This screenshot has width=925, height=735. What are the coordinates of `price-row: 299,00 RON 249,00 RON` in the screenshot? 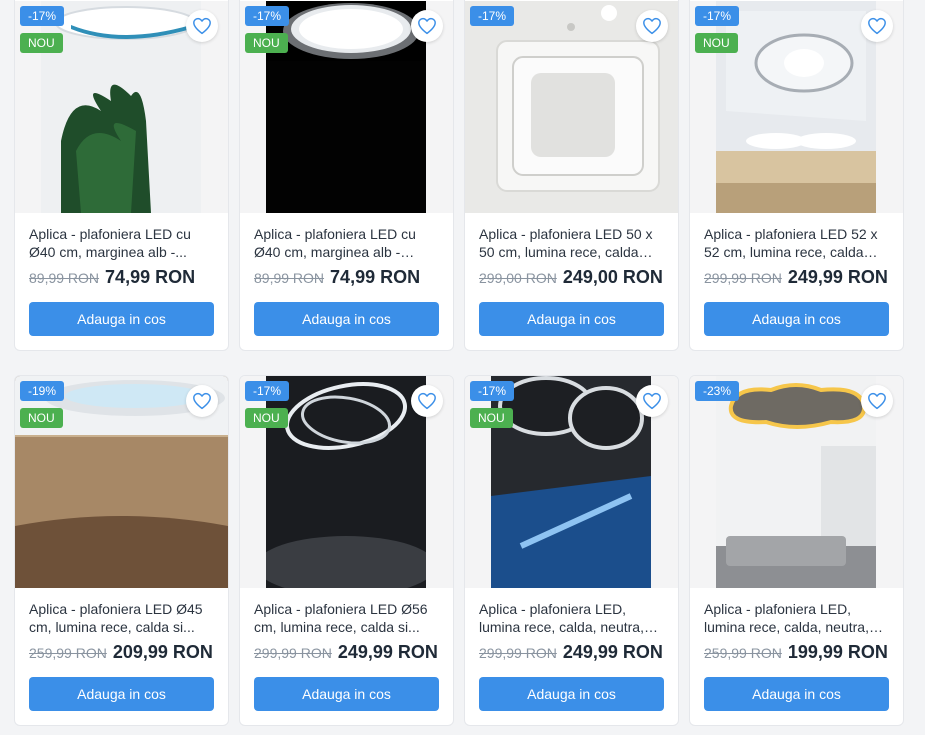 It's located at (571, 277).